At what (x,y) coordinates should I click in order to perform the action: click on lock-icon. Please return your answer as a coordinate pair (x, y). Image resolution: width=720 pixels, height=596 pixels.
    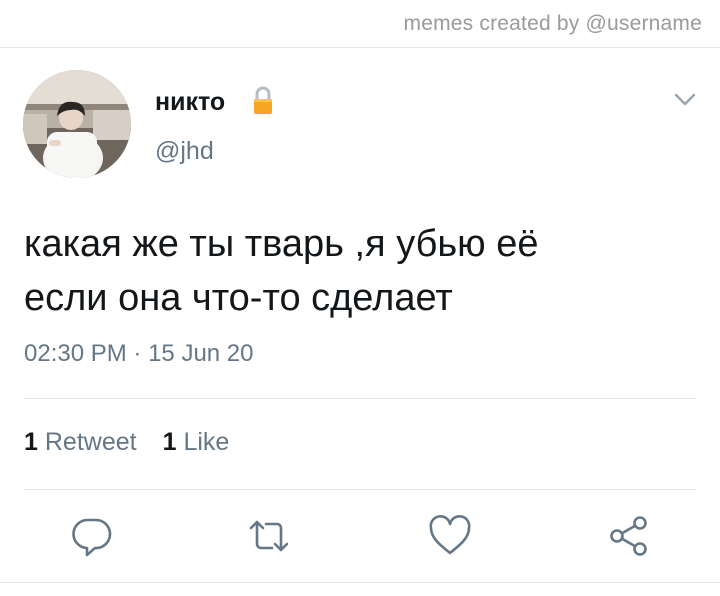
    Looking at the image, I should click on (263, 101).